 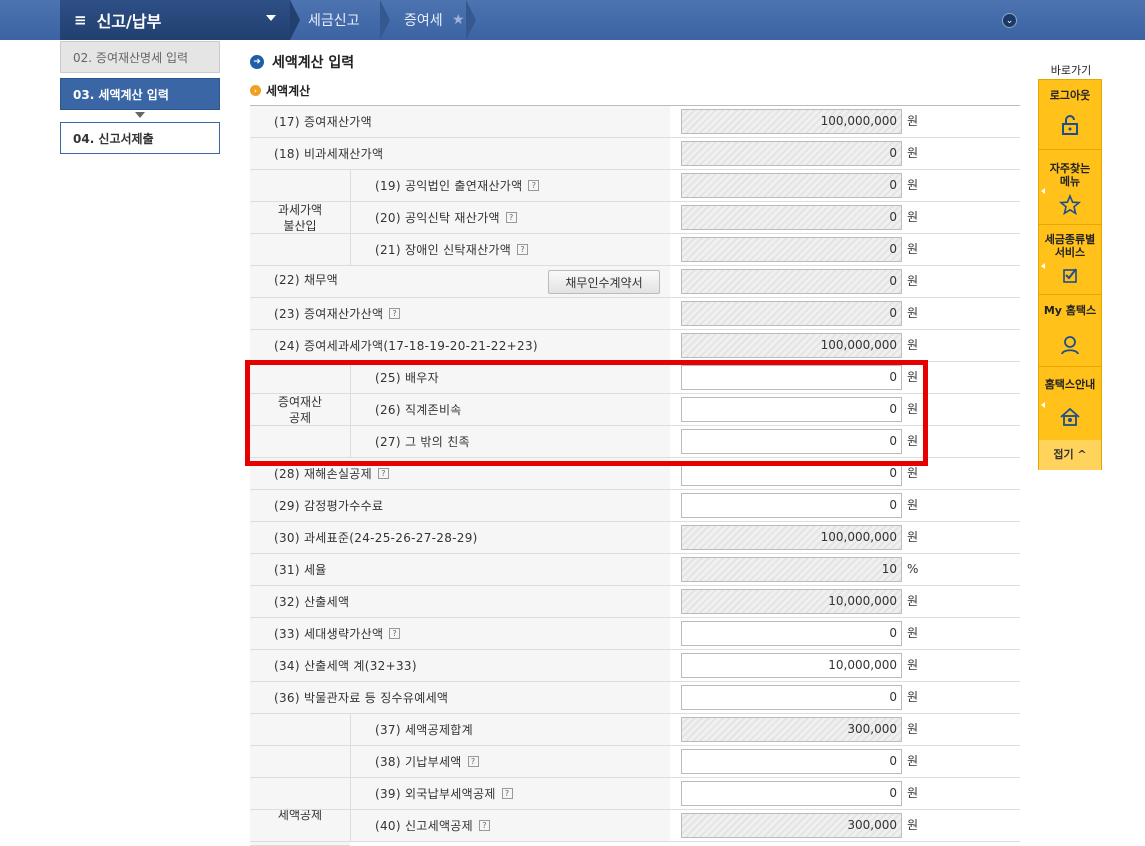 I want to click on checkbox-icon, so click(x=1070, y=275).